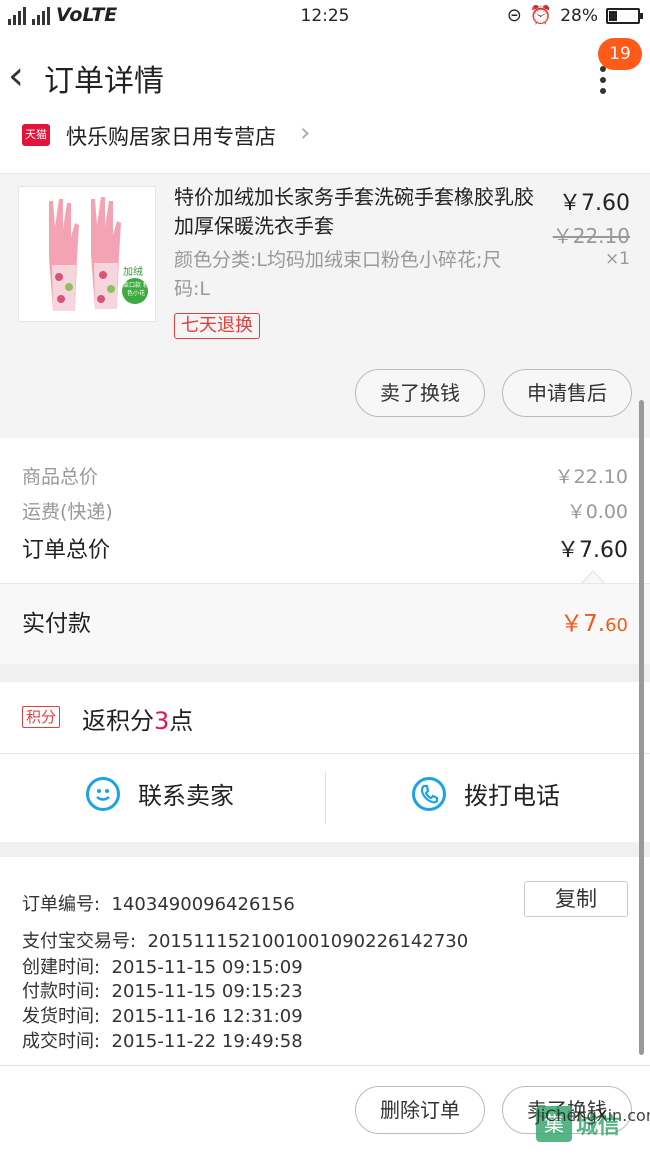 The height and width of the screenshot is (1155, 650). Describe the element at coordinates (592, 550) in the screenshot. I see `order-total-value: ￥7.60` at that location.